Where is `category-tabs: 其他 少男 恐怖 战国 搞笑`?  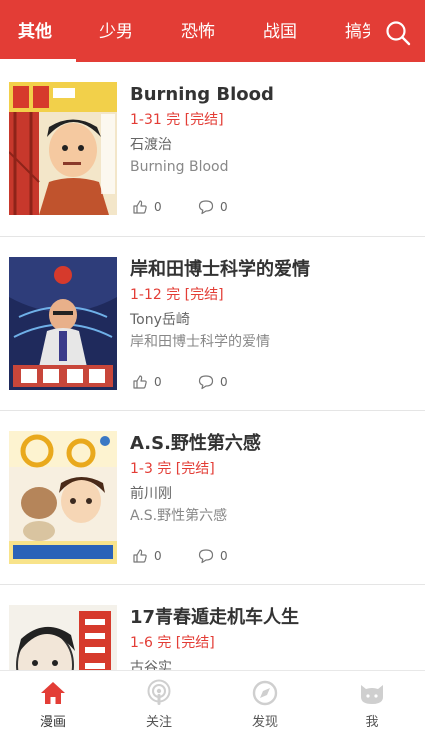
category-tabs: 其他 少男 恐怖 战国 搞笑 is located at coordinates (185, 31).